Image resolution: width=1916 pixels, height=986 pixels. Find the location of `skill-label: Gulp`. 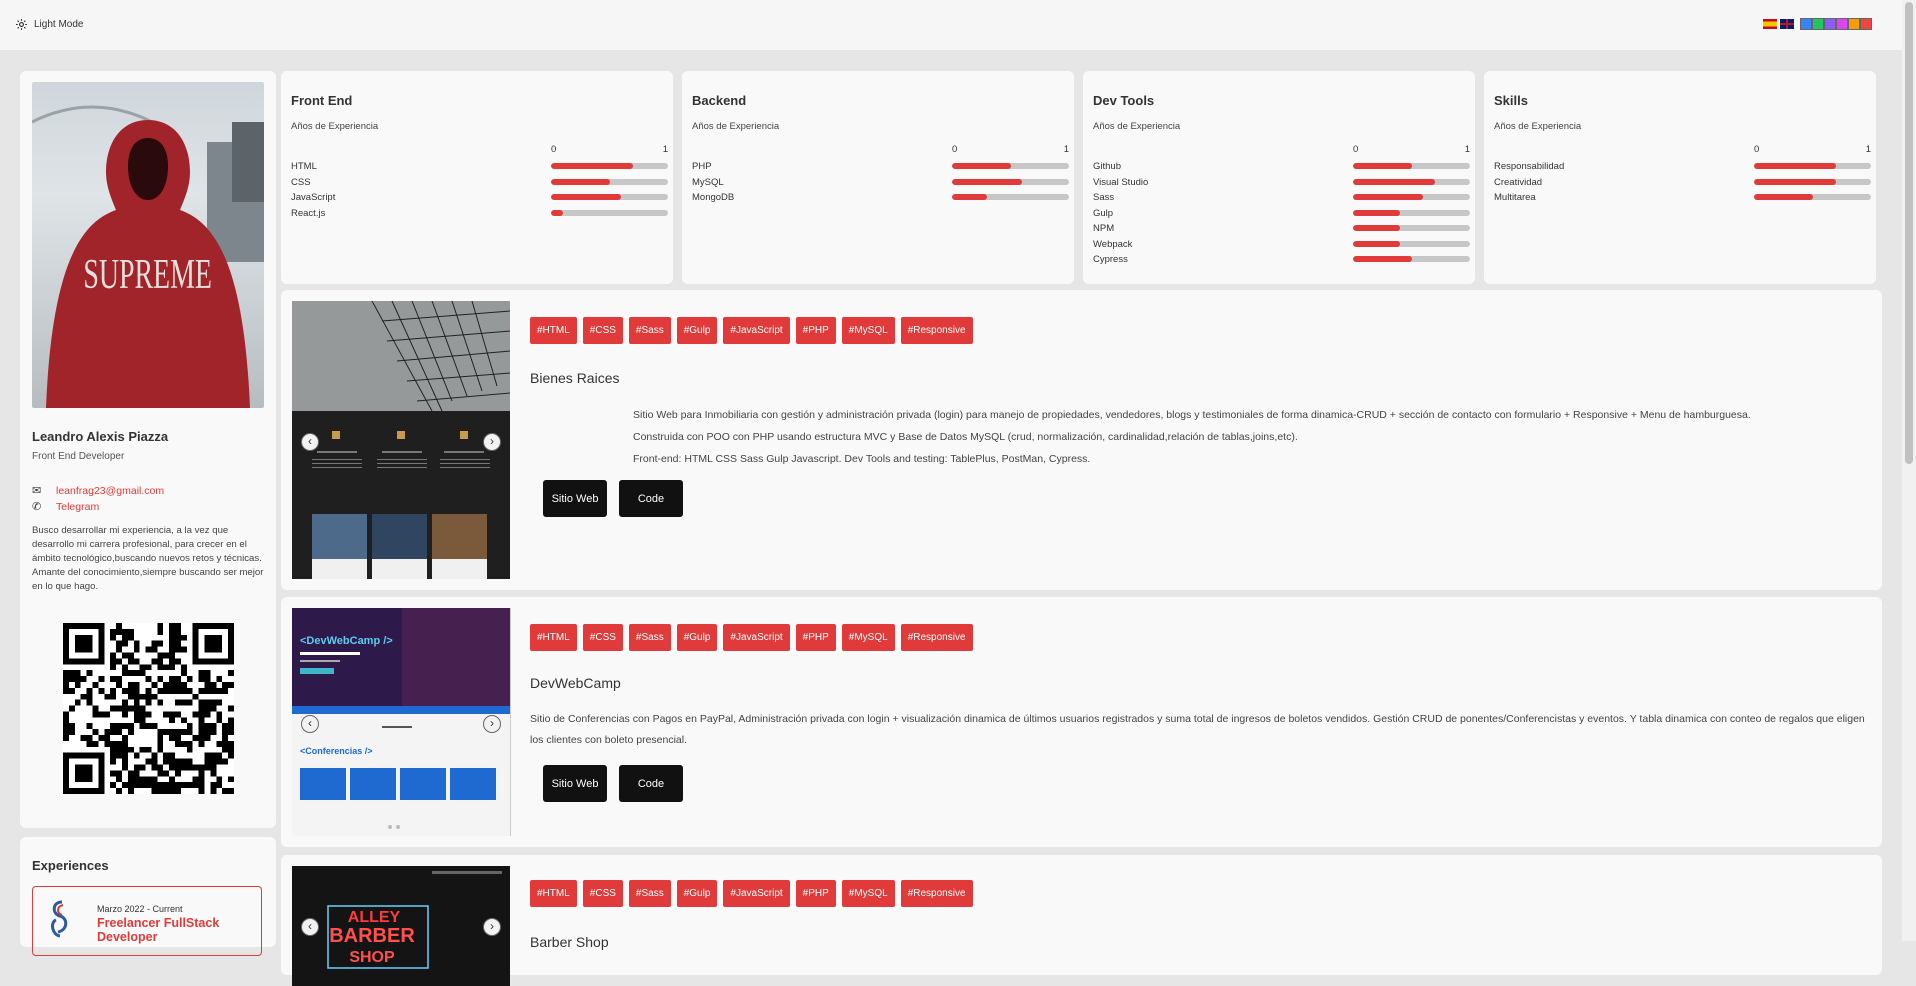

skill-label: Gulp is located at coordinates (1103, 213).